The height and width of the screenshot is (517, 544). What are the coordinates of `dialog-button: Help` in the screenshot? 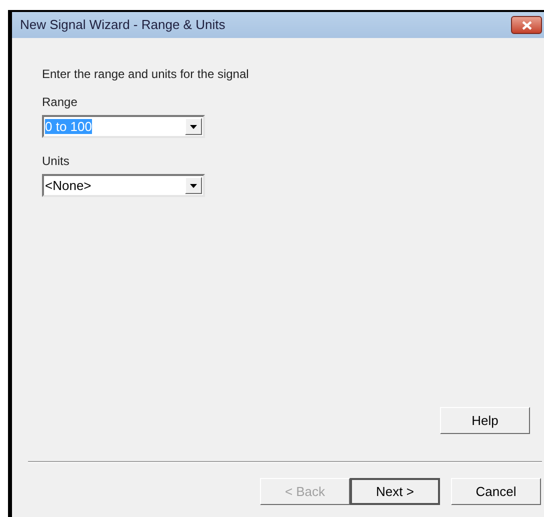 It's located at (485, 420).